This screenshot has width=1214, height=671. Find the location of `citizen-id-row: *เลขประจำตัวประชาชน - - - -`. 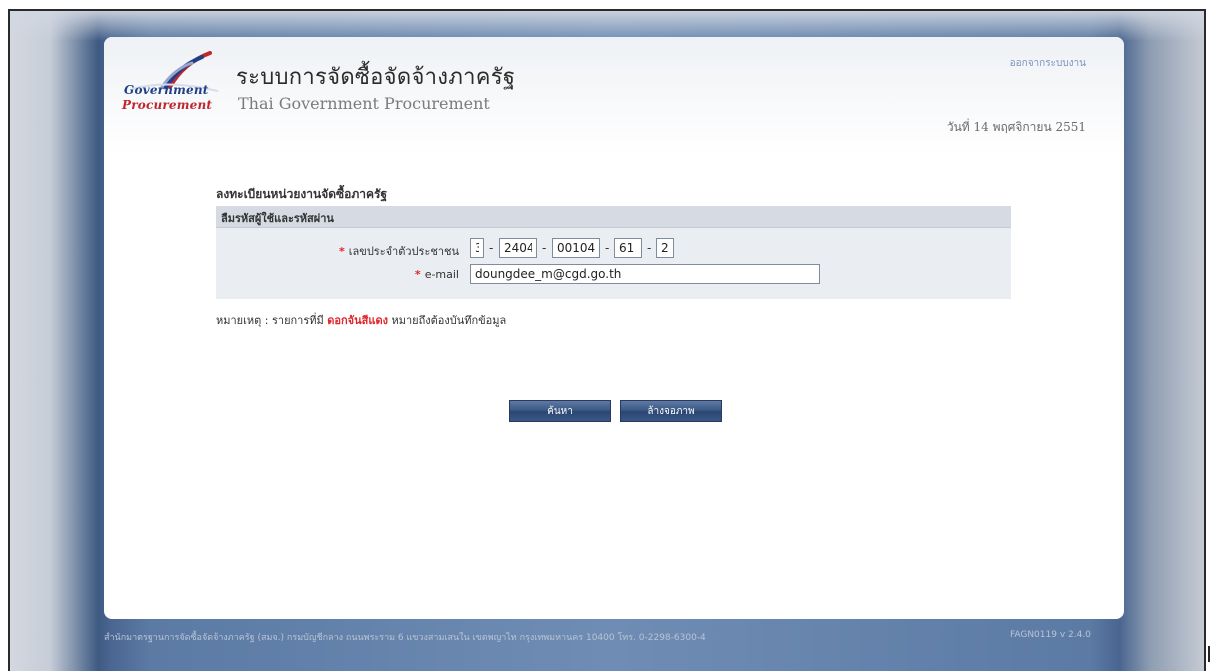

citizen-id-row: *เลขประจำตัวประชาชน - - - - is located at coordinates (613, 250).